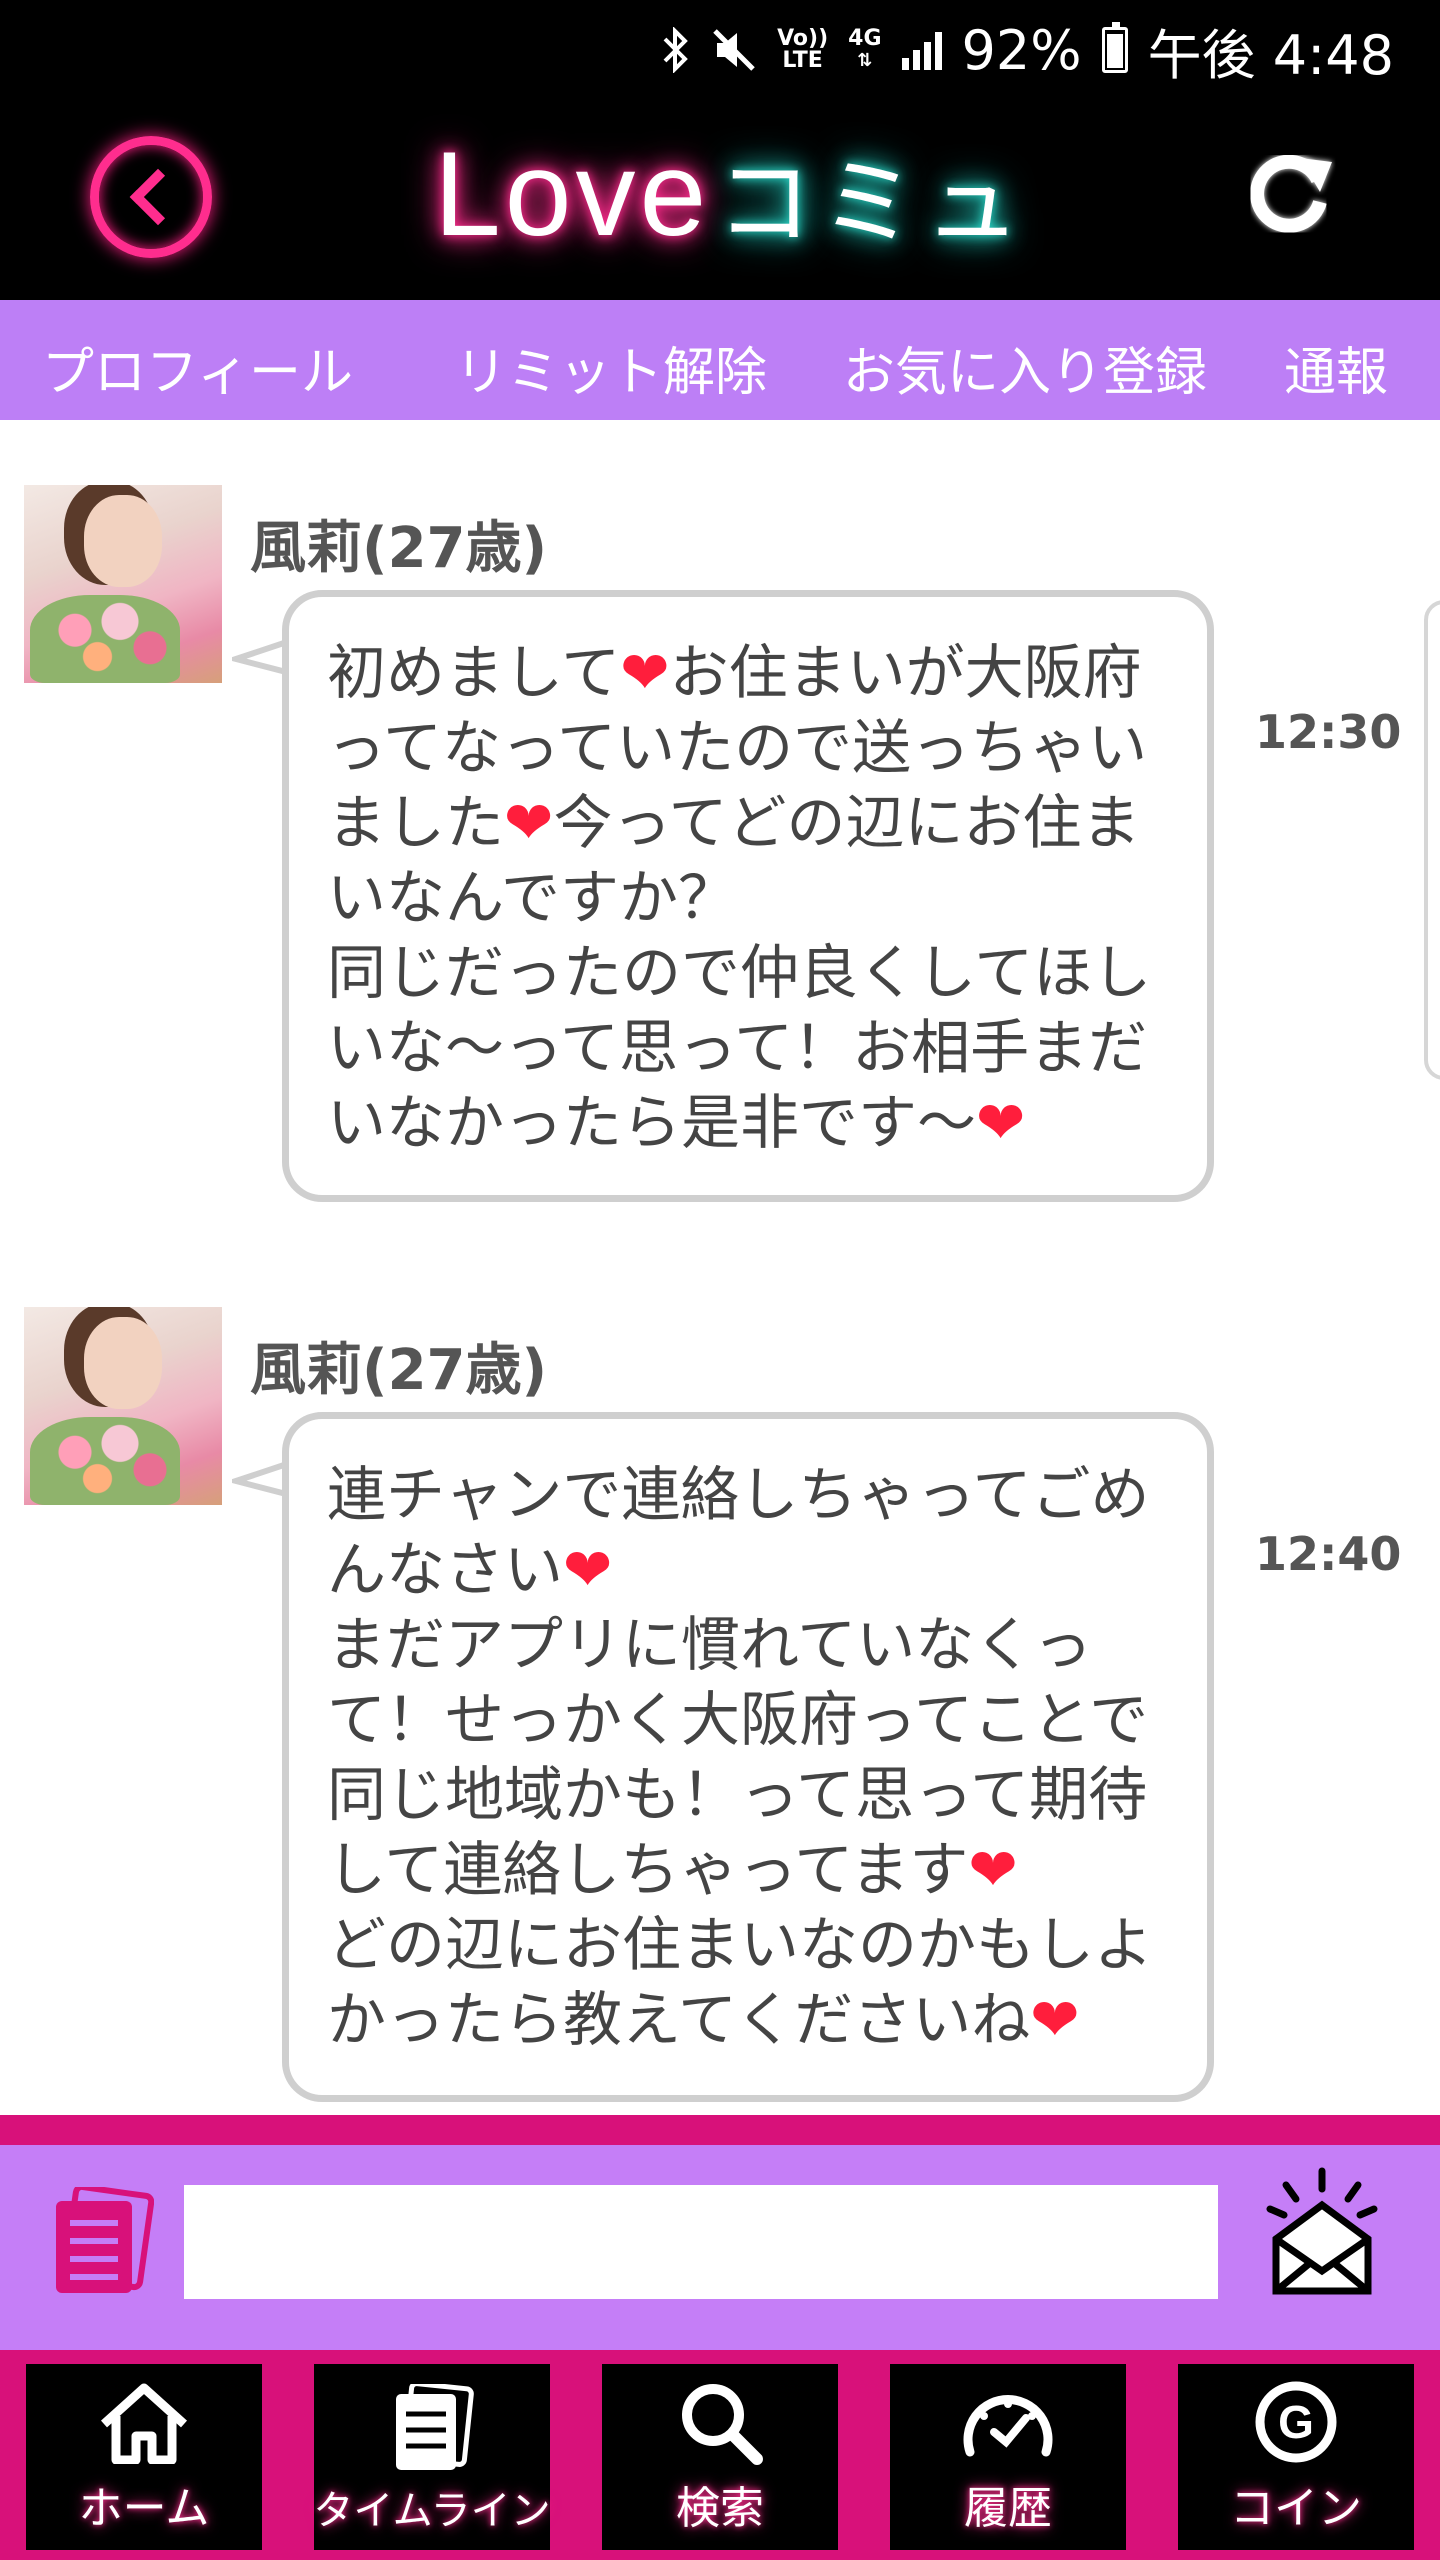  I want to click on profile-link: プロフィール, so click(197, 367).